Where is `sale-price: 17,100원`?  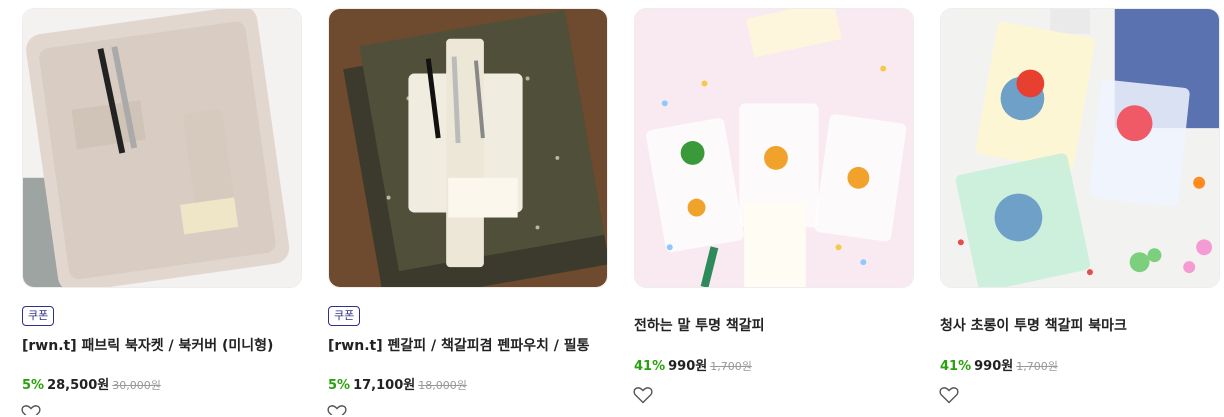
sale-price: 17,100원 is located at coordinates (384, 385).